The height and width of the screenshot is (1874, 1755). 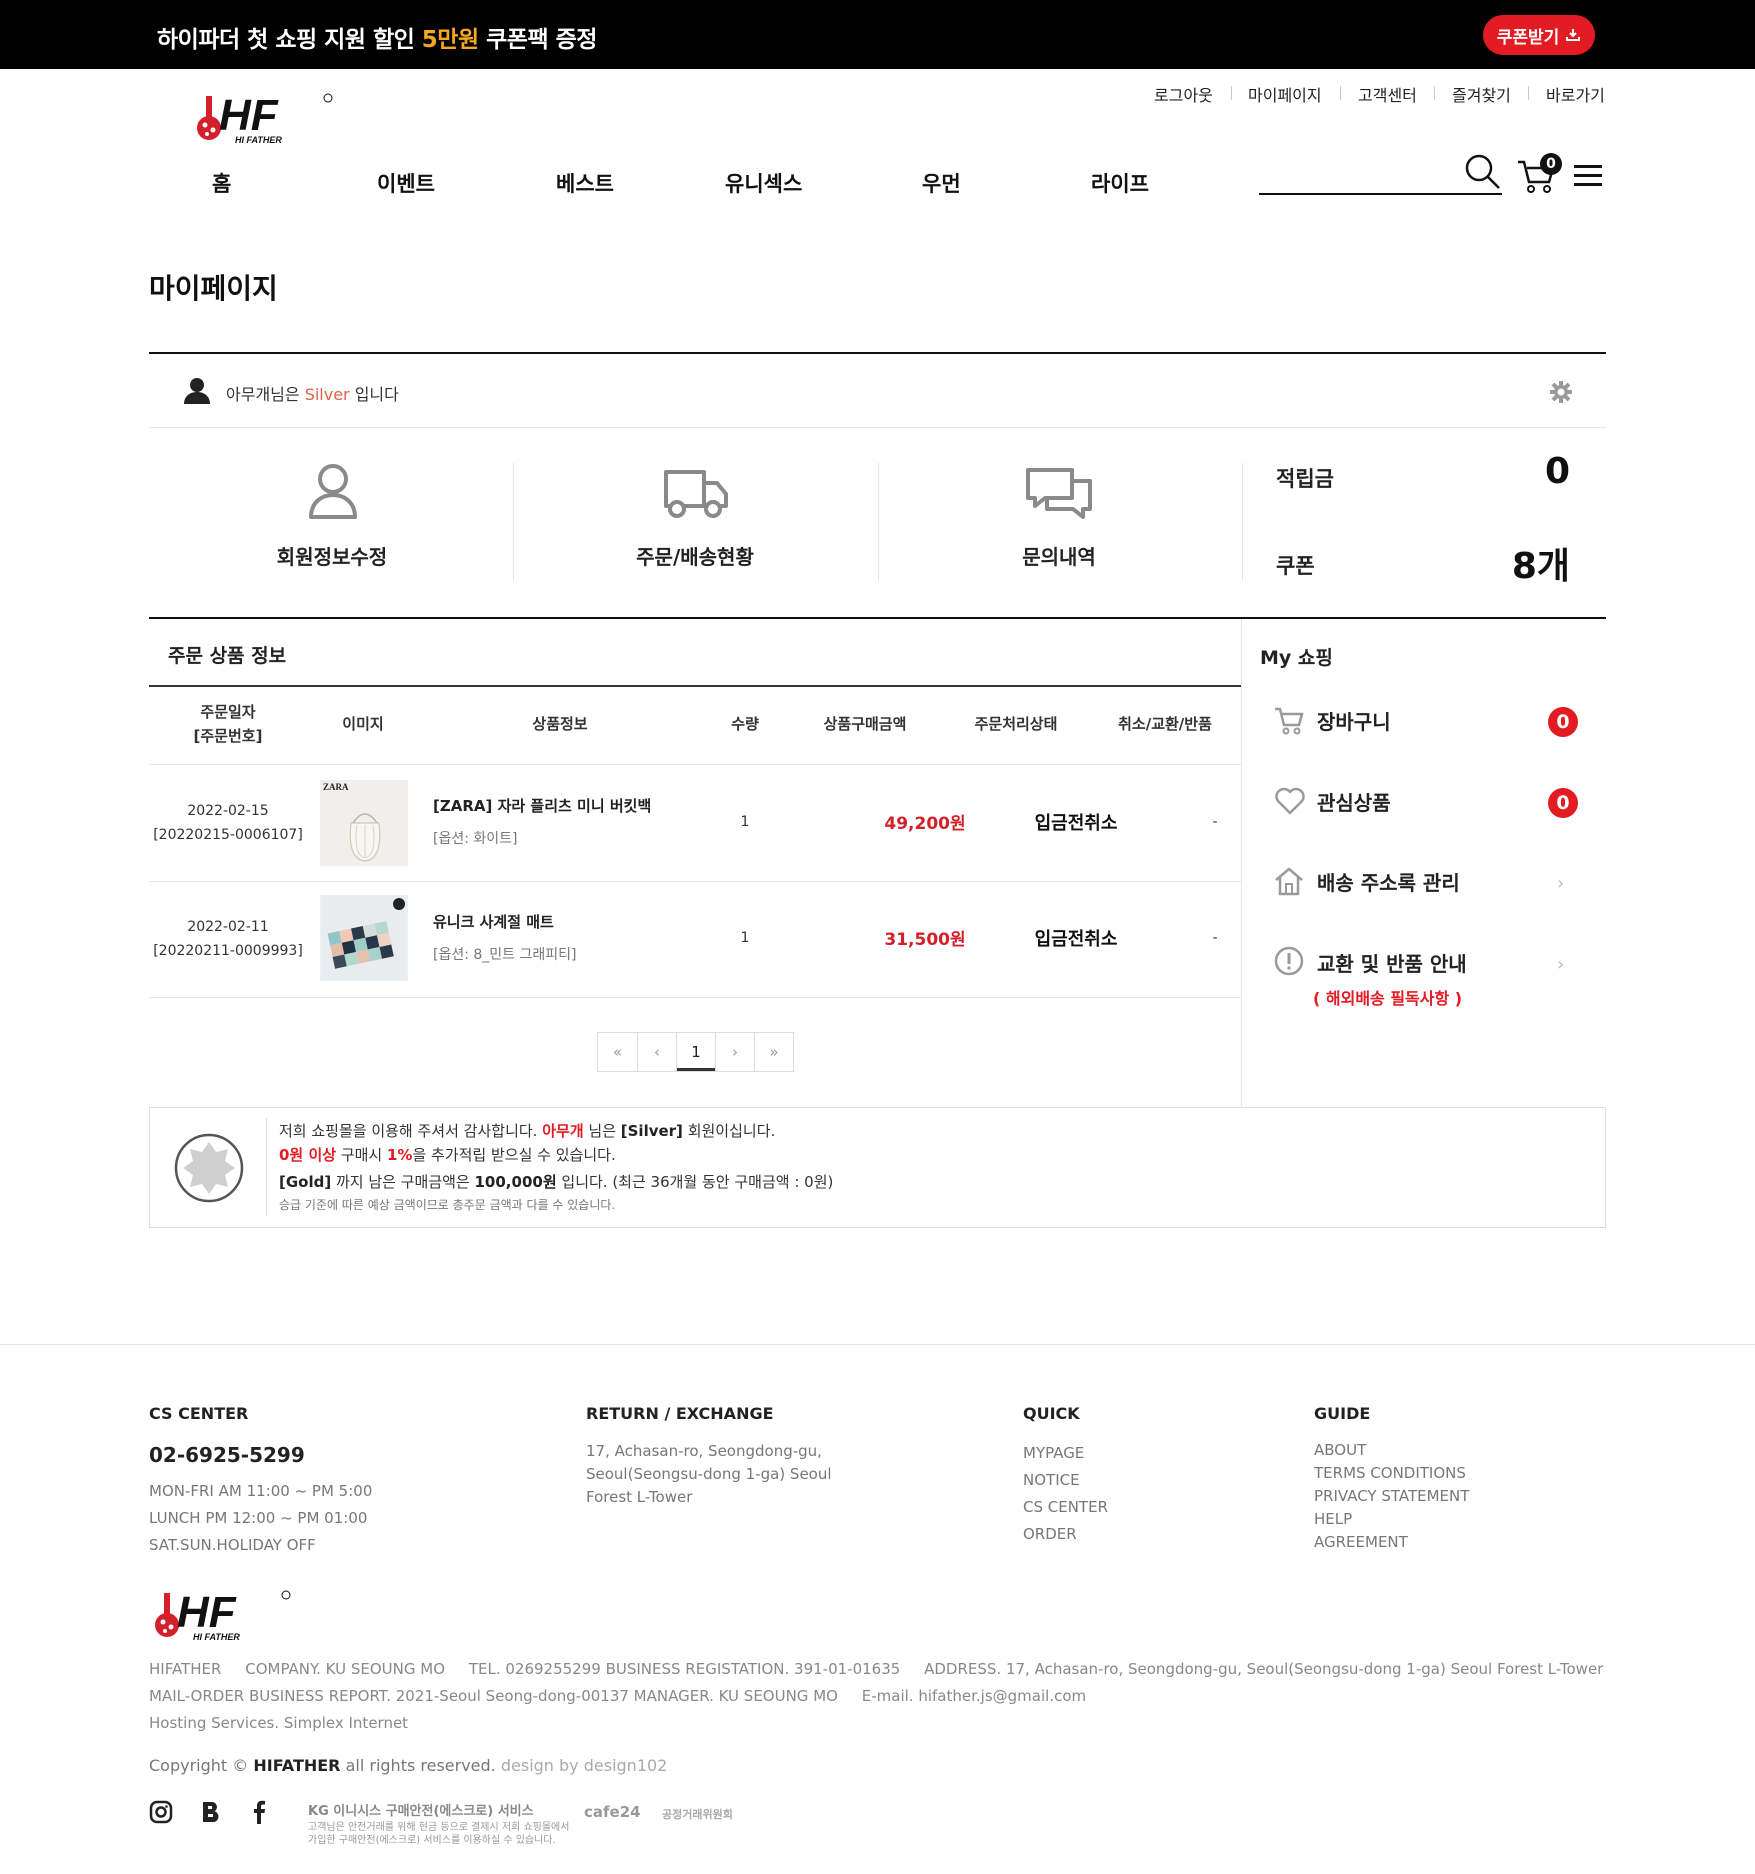 I want to click on page-title: 마이페이지, so click(x=213, y=288).